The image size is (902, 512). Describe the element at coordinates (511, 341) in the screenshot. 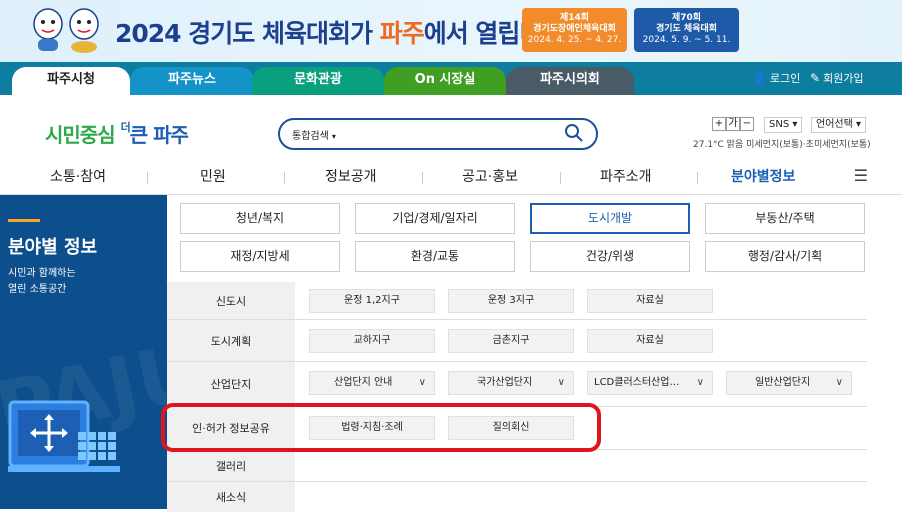

I see `link-chip: 금촌지구` at that location.